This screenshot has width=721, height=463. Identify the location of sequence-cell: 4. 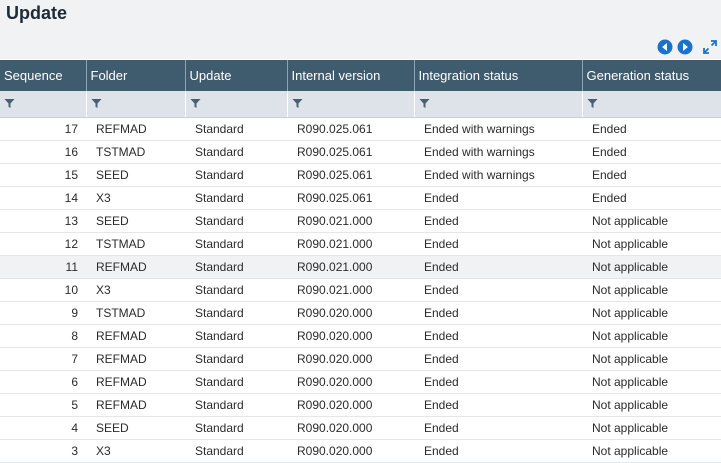
(43, 428).